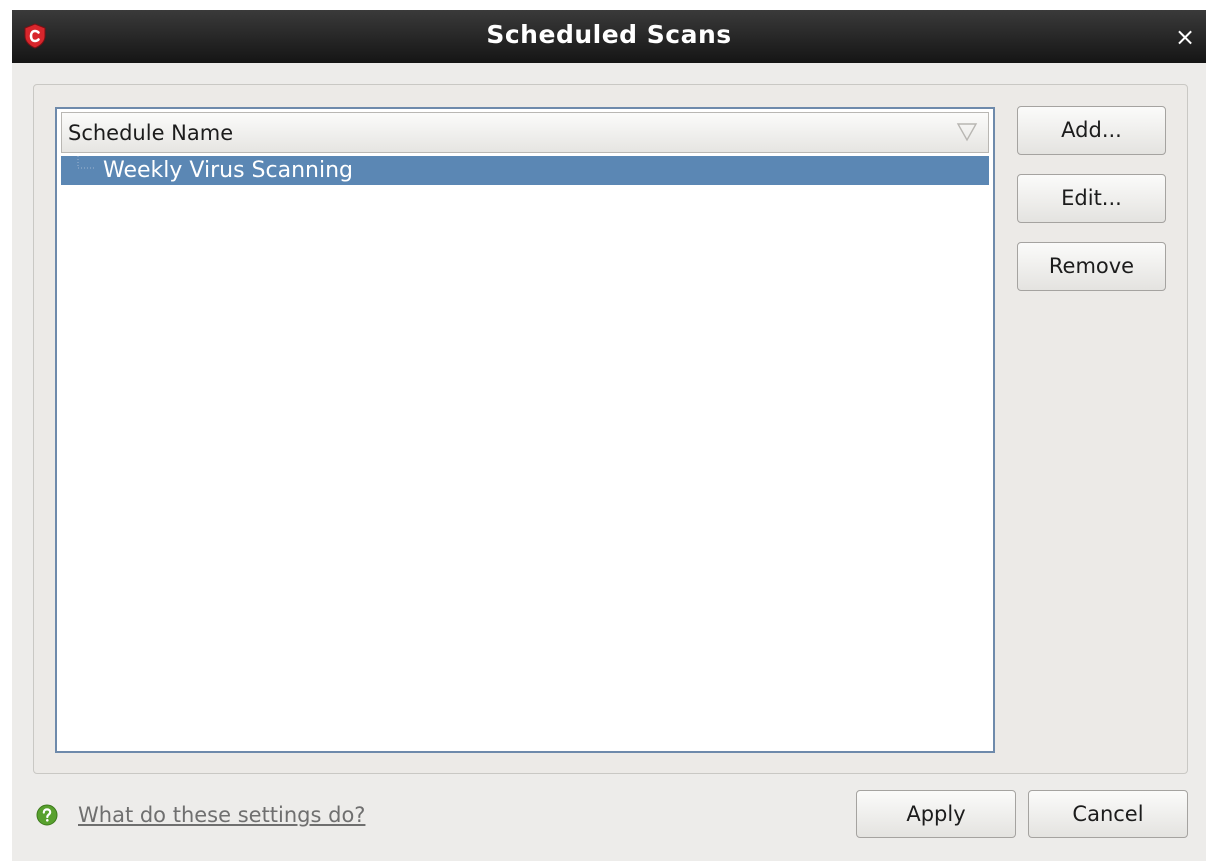 This screenshot has height=861, width=1212. What do you see at coordinates (87, 165) in the screenshot?
I see `tree-connector` at bounding box center [87, 165].